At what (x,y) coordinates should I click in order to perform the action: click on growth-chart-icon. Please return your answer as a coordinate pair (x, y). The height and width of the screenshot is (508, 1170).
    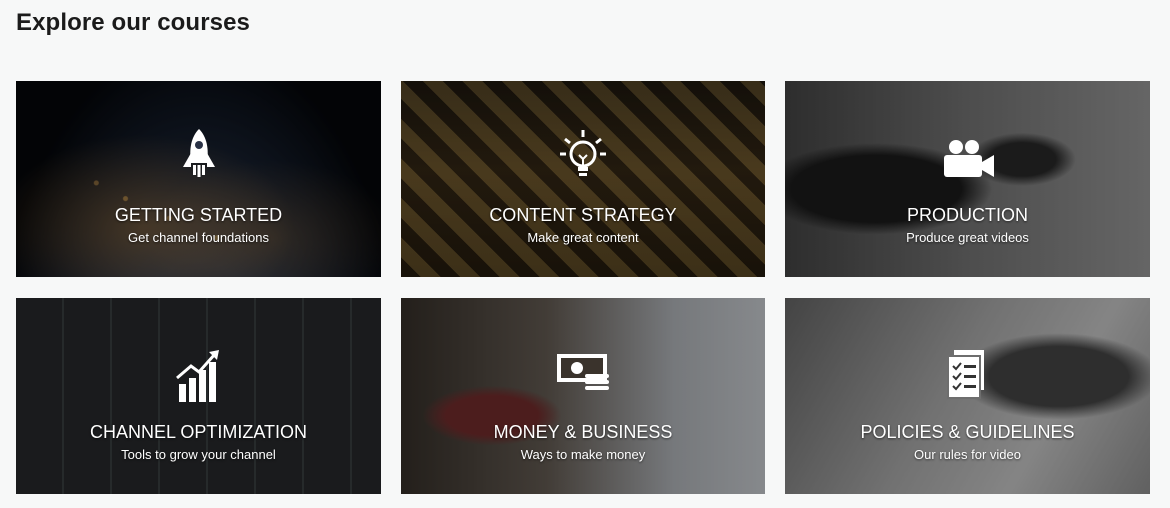
    Looking at the image, I should click on (197, 376).